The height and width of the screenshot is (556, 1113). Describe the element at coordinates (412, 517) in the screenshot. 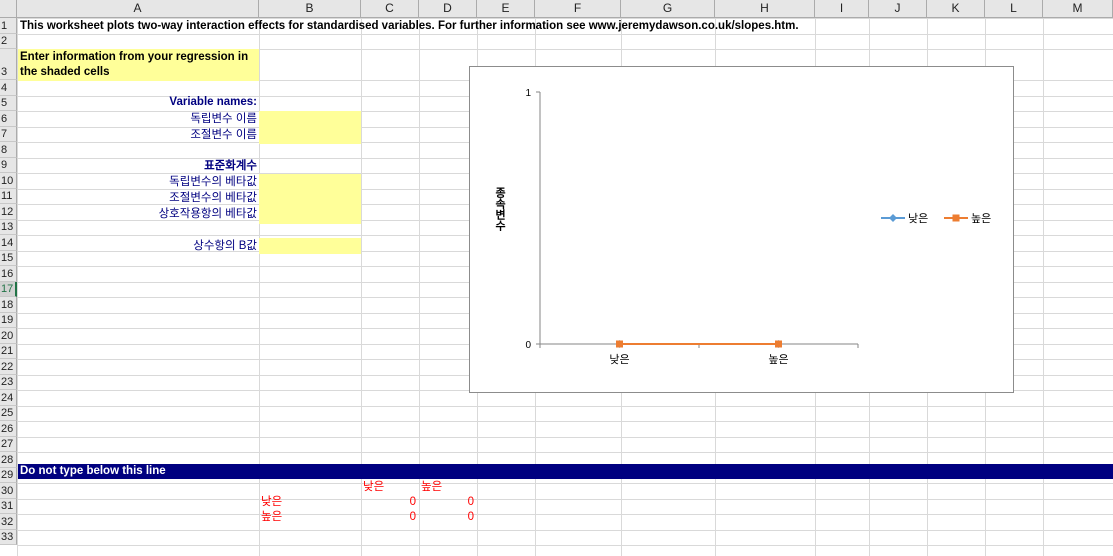

I see `value-c32: 0` at that location.